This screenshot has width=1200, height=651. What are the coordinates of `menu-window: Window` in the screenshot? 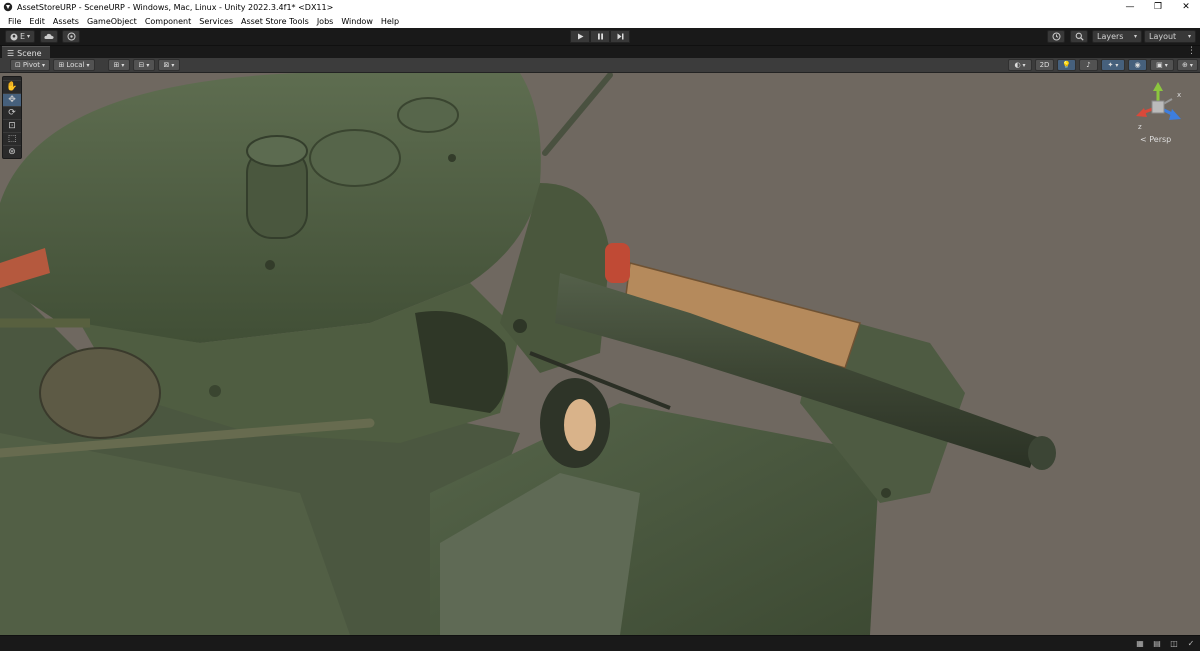 It's located at (357, 21).